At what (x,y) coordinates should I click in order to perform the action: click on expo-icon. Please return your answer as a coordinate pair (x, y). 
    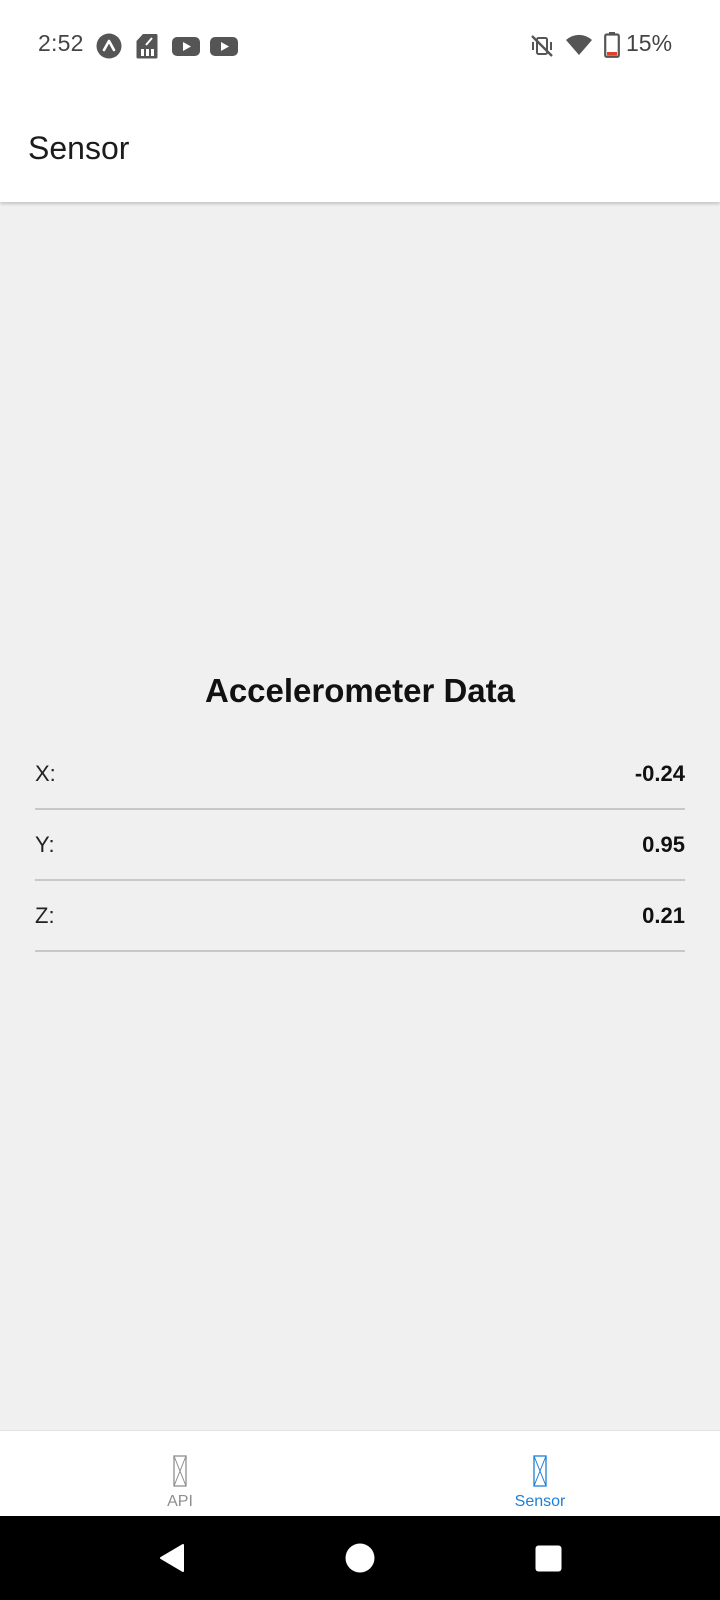
    Looking at the image, I should click on (109, 46).